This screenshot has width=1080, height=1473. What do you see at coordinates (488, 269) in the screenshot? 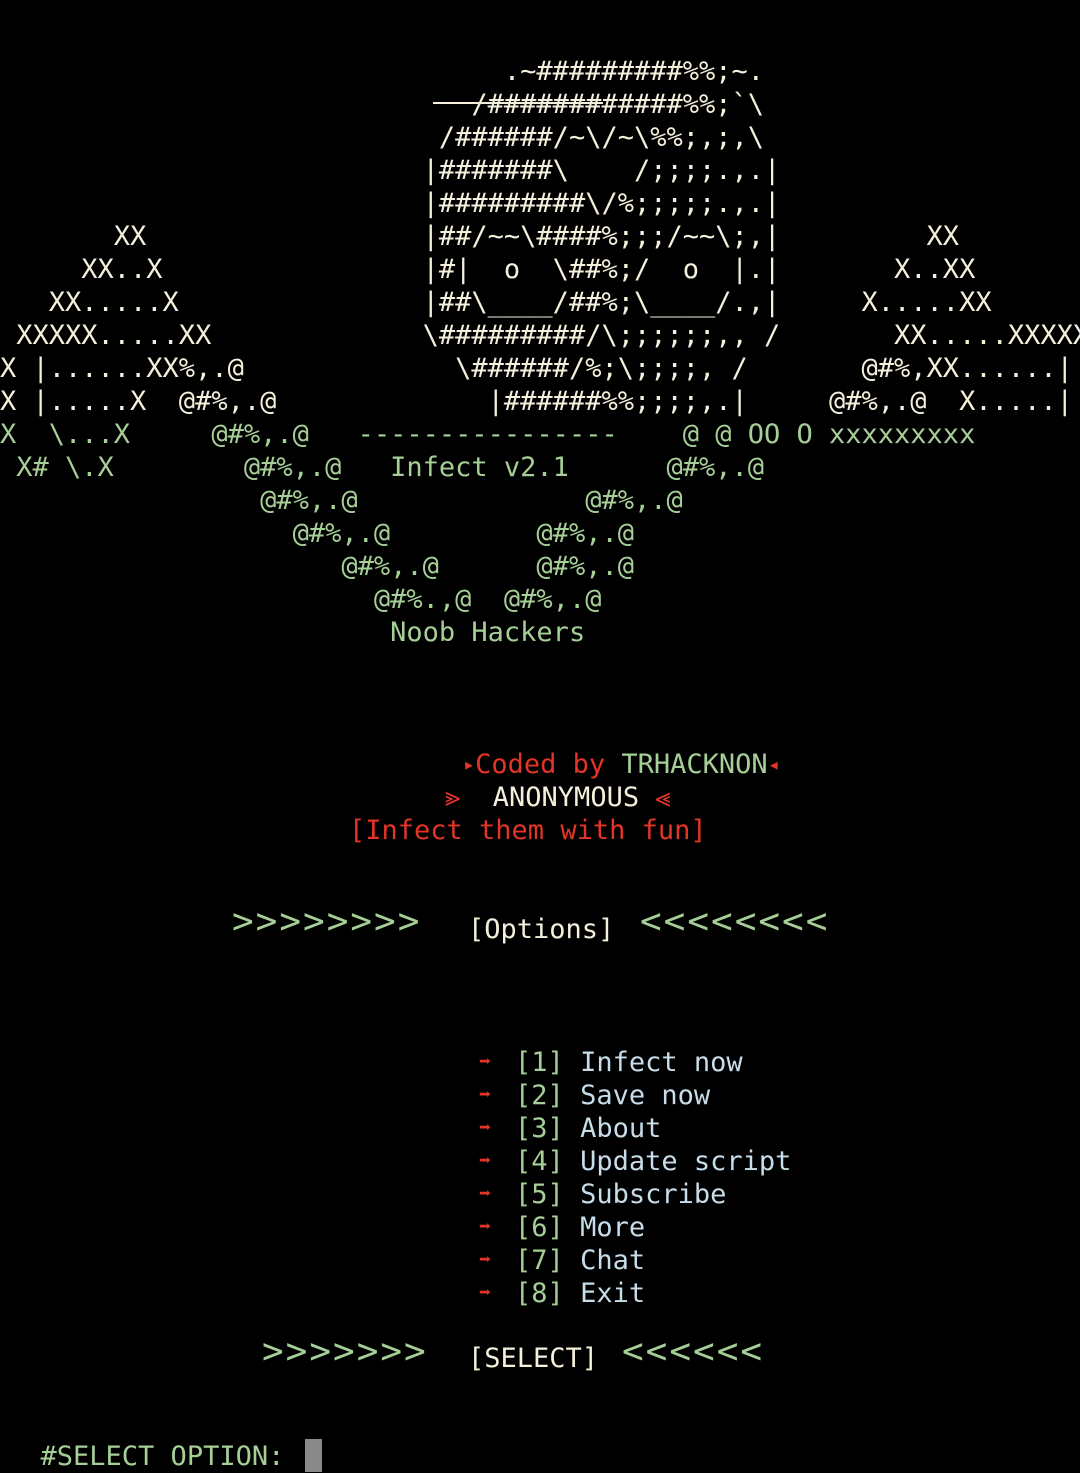
I see `ascii-art-line: XX..X |#| o \##%;/ o |.| X..XX` at bounding box center [488, 269].